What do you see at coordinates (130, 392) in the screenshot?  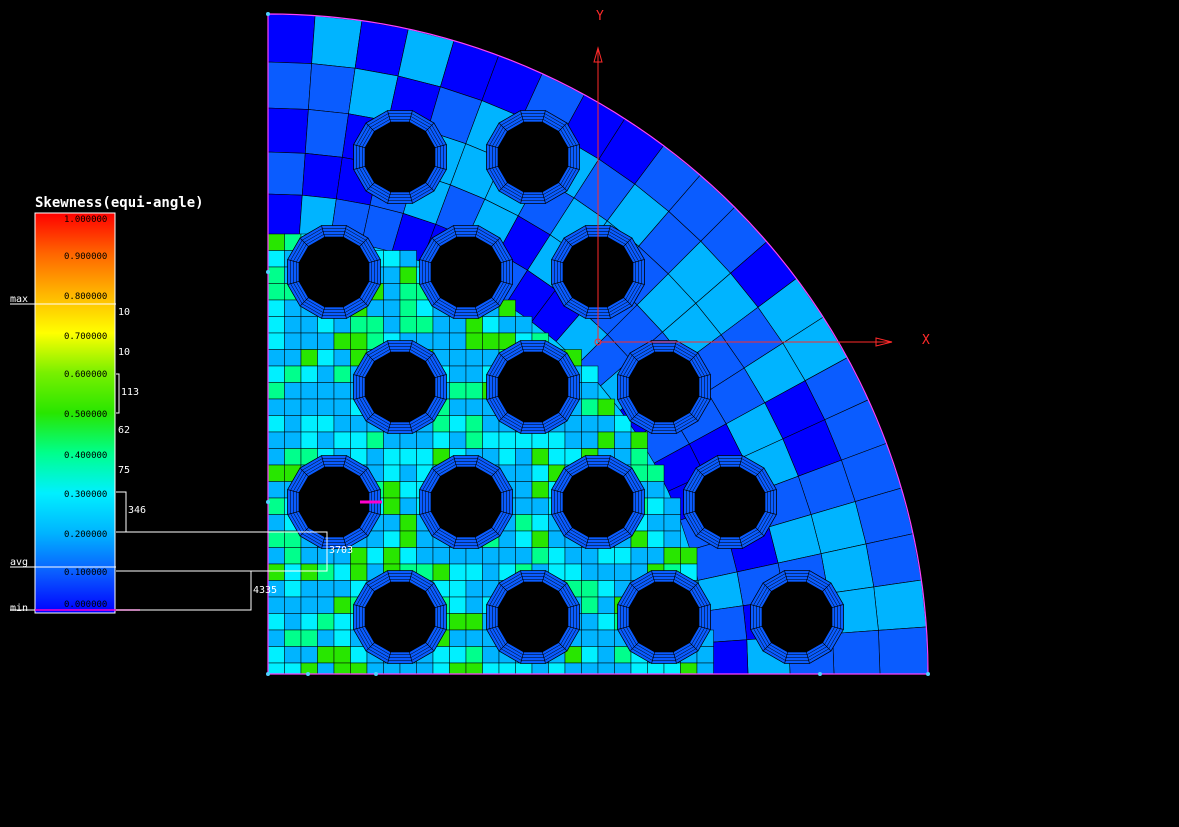 I see `bin-count: 113` at bounding box center [130, 392].